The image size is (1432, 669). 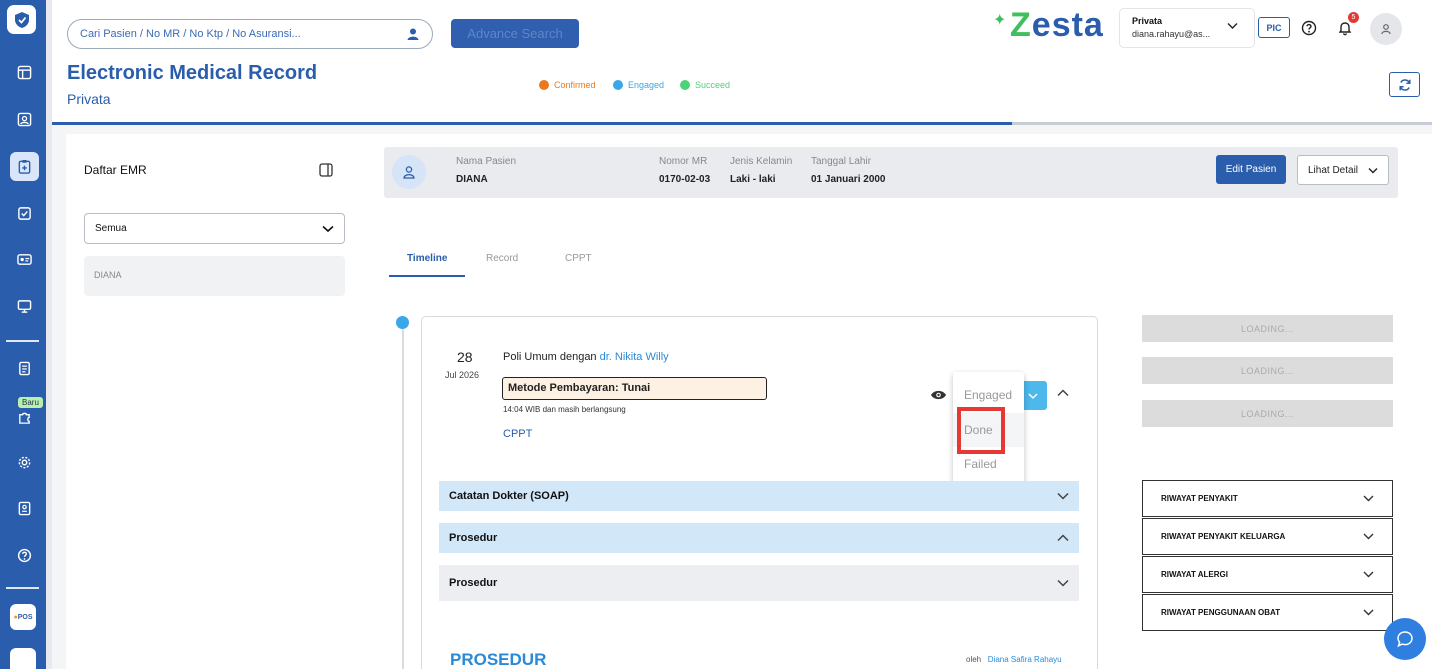 I want to click on emr-clipboard-icon, so click(x=24, y=166).